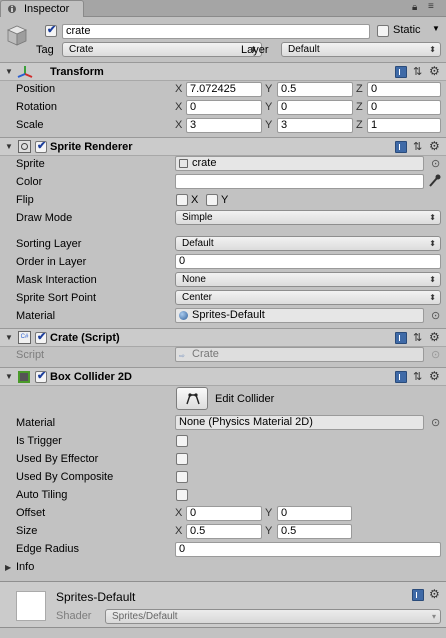 The image size is (446, 638). Describe the element at coordinates (315, 125) in the screenshot. I see `scale-y-field: 3` at that location.